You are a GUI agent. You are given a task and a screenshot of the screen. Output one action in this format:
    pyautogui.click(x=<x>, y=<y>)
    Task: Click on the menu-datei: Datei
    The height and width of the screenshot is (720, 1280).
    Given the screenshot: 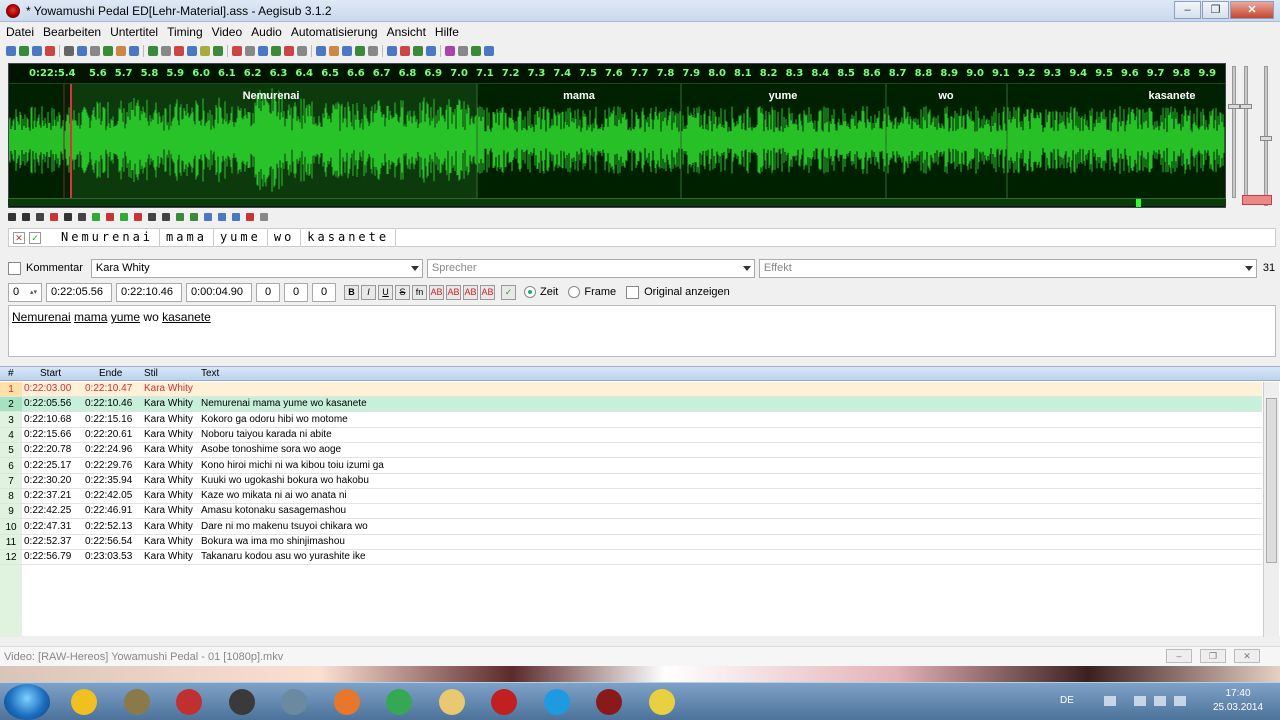 What is the action you would take?
    pyautogui.click(x=20, y=32)
    